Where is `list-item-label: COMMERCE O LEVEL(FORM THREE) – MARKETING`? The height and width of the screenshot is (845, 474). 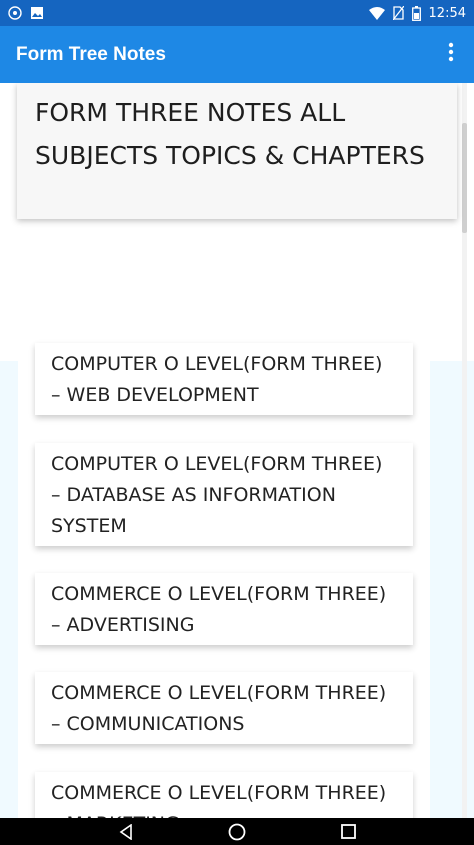 list-item-label: COMMERCE O LEVEL(FORM THREE) – MARKETING is located at coordinates (219, 800).